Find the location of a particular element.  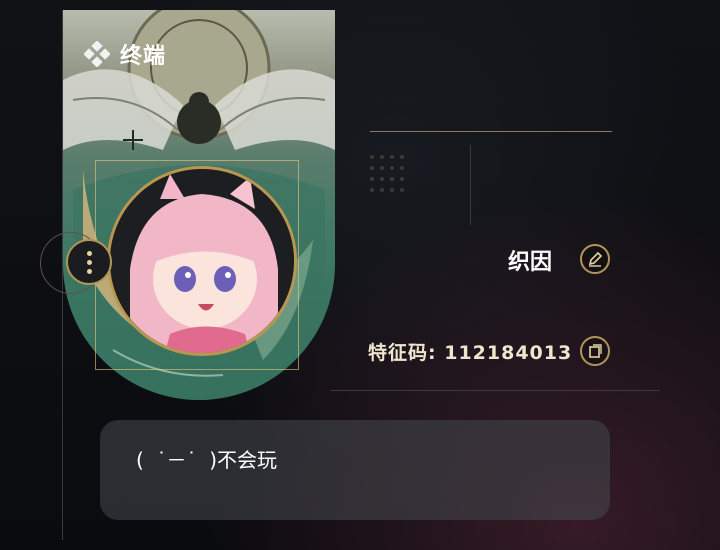

uid-label: 特征码: is located at coordinates (402, 353).